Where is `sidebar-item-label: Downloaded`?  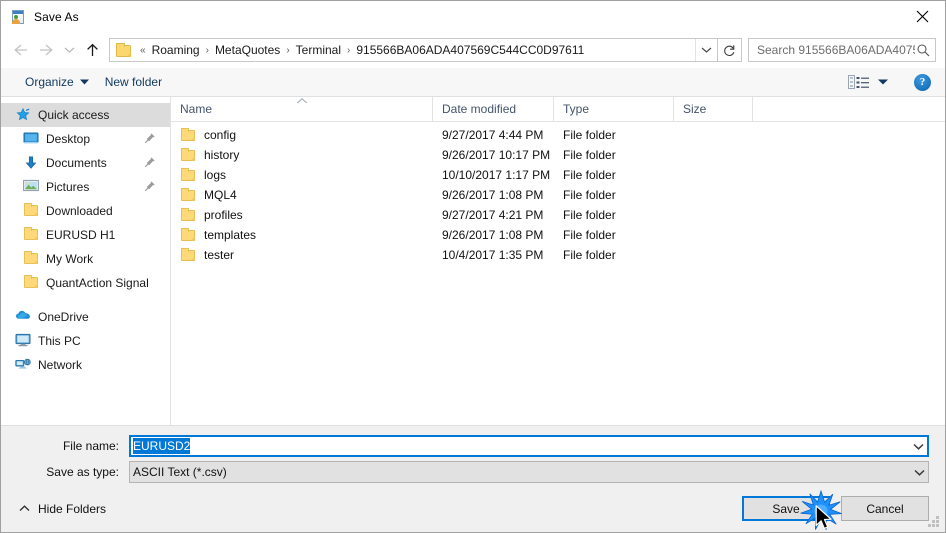 sidebar-item-label: Downloaded is located at coordinates (79, 211).